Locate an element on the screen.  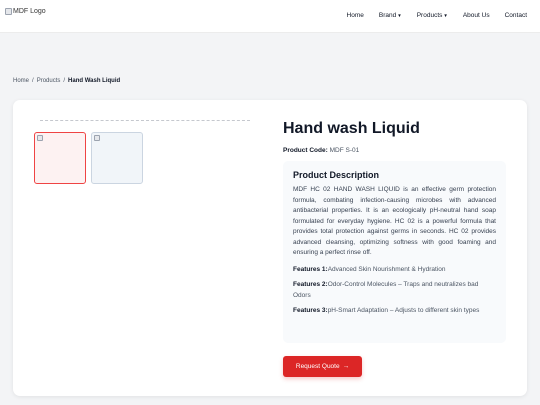
product-title: Hand wash Liquid is located at coordinates (351, 128).